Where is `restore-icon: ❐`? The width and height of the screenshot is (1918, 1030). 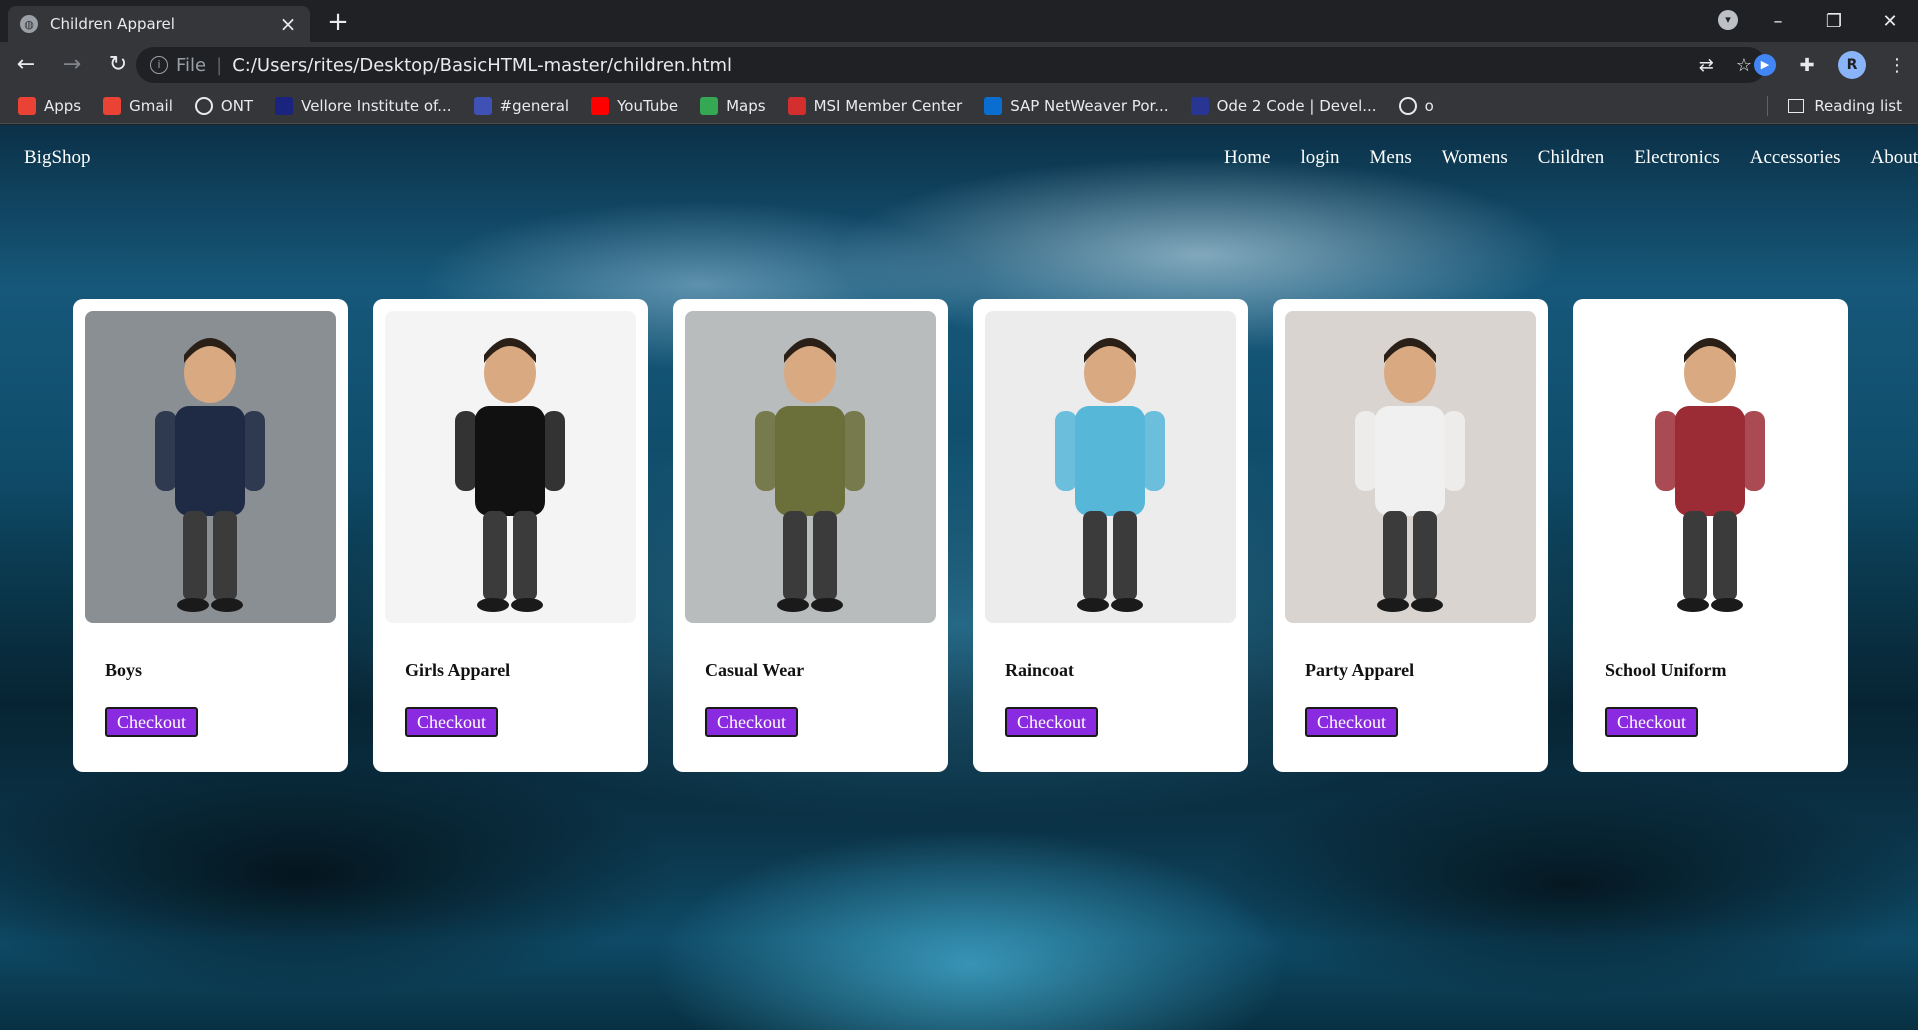
restore-icon: ❐ is located at coordinates (1834, 21).